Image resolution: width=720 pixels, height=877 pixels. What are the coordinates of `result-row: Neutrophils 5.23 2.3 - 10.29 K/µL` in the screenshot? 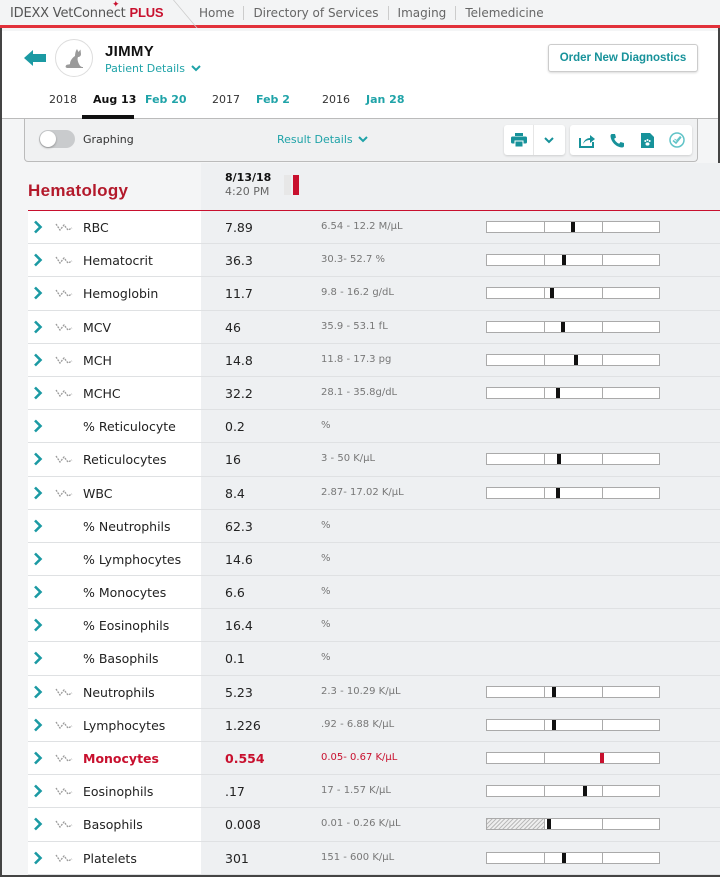 It's located at (360, 692).